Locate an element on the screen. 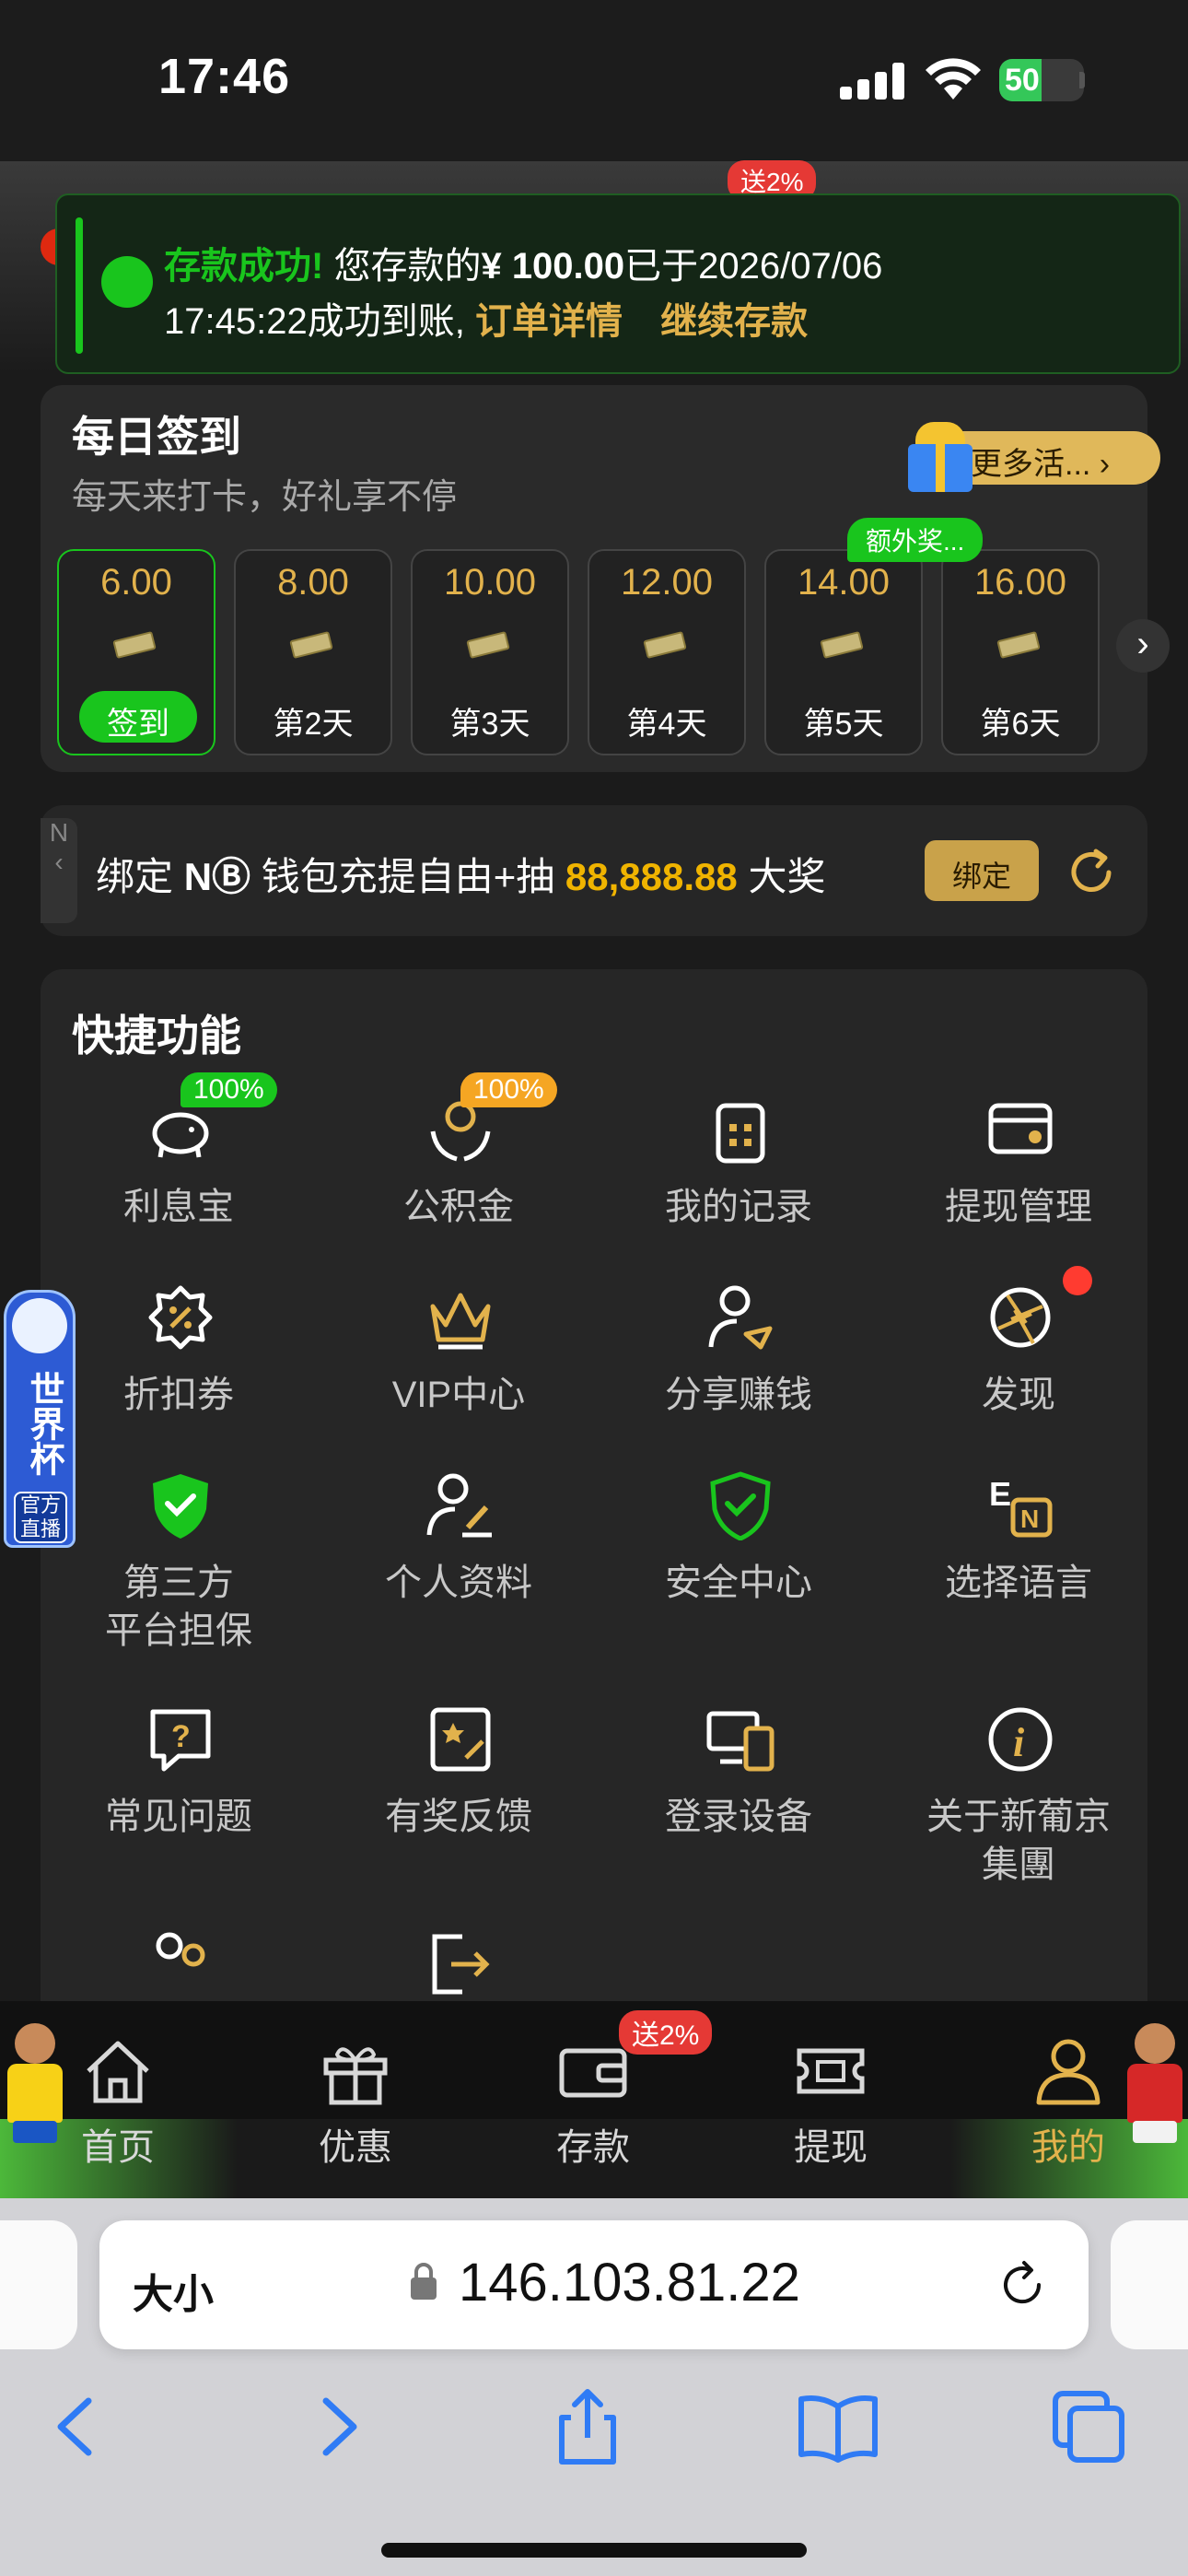 The height and width of the screenshot is (2576, 1188). nav-label: 我的 is located at coordinates (1068, 2147).